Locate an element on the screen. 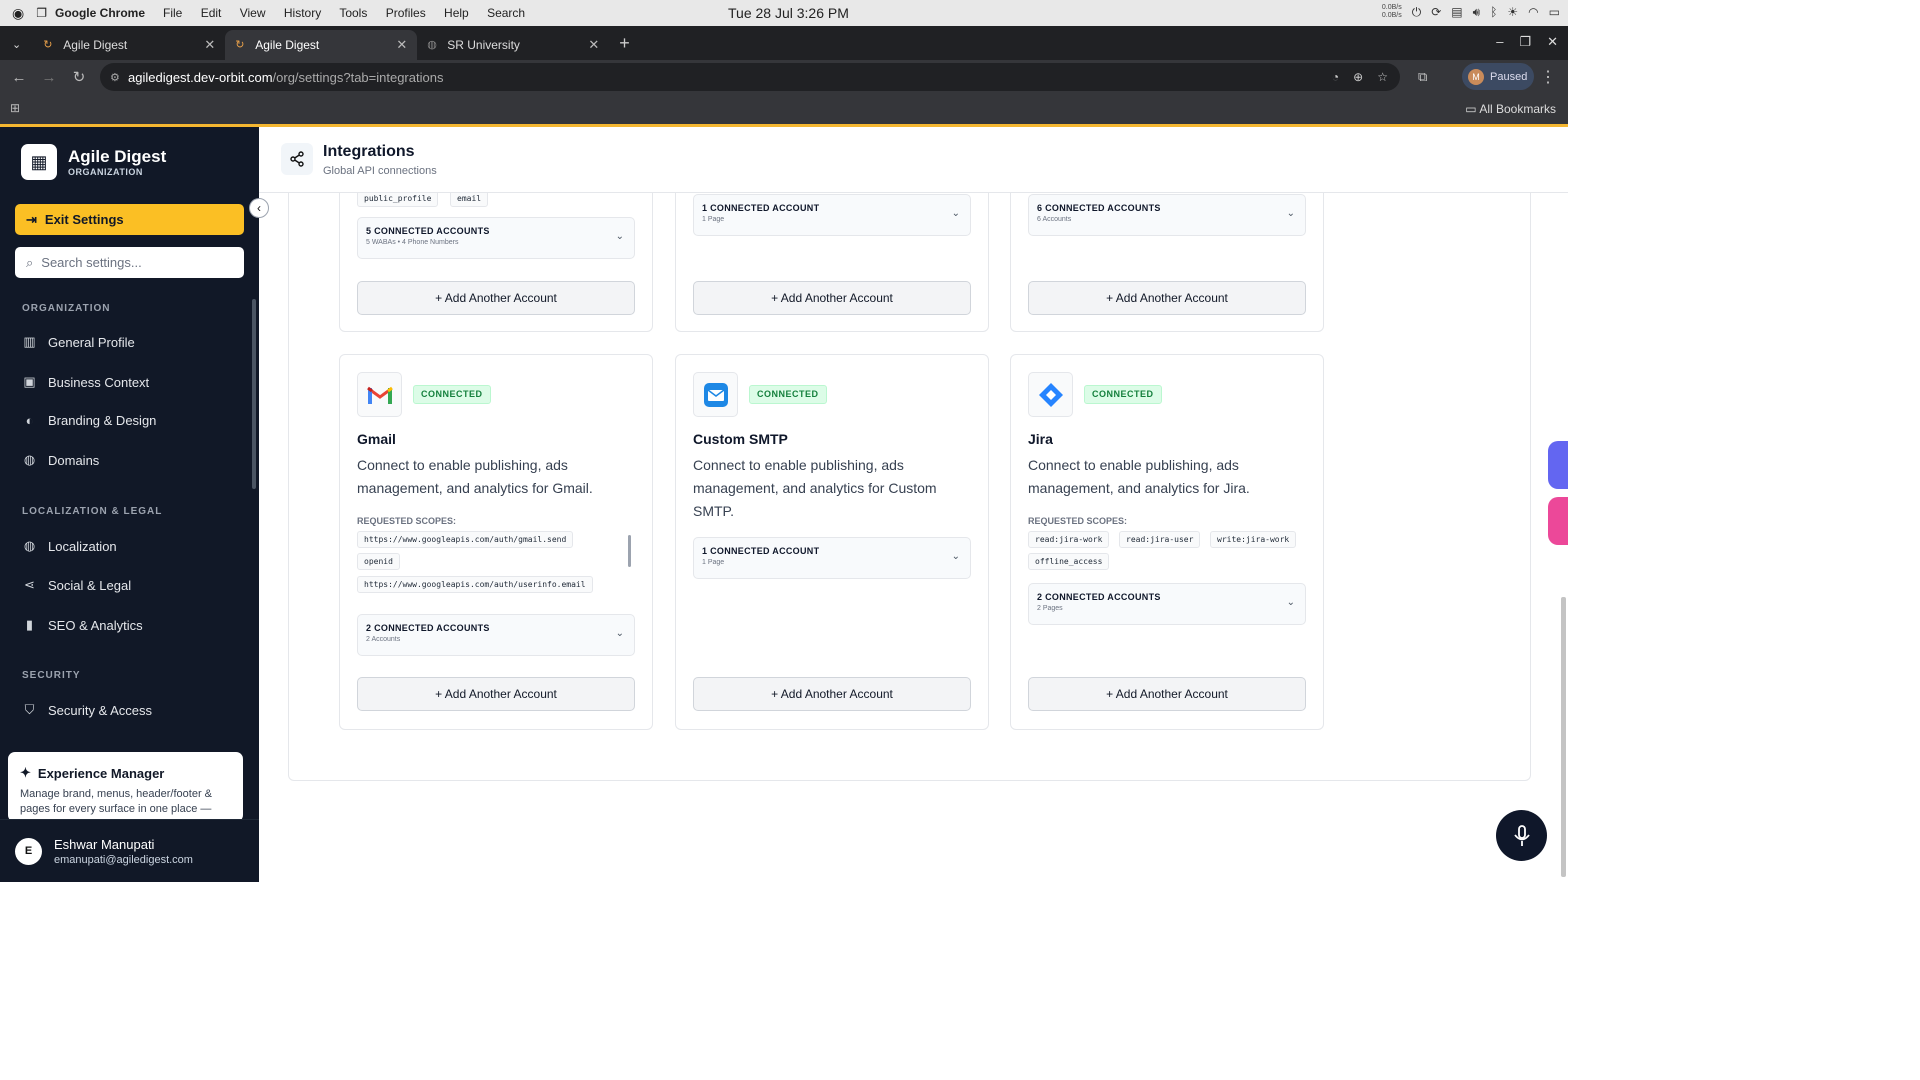 The height and width of the screenshot is (1080, 1920). new-tab-button: + is located at coordinates (624, 43).